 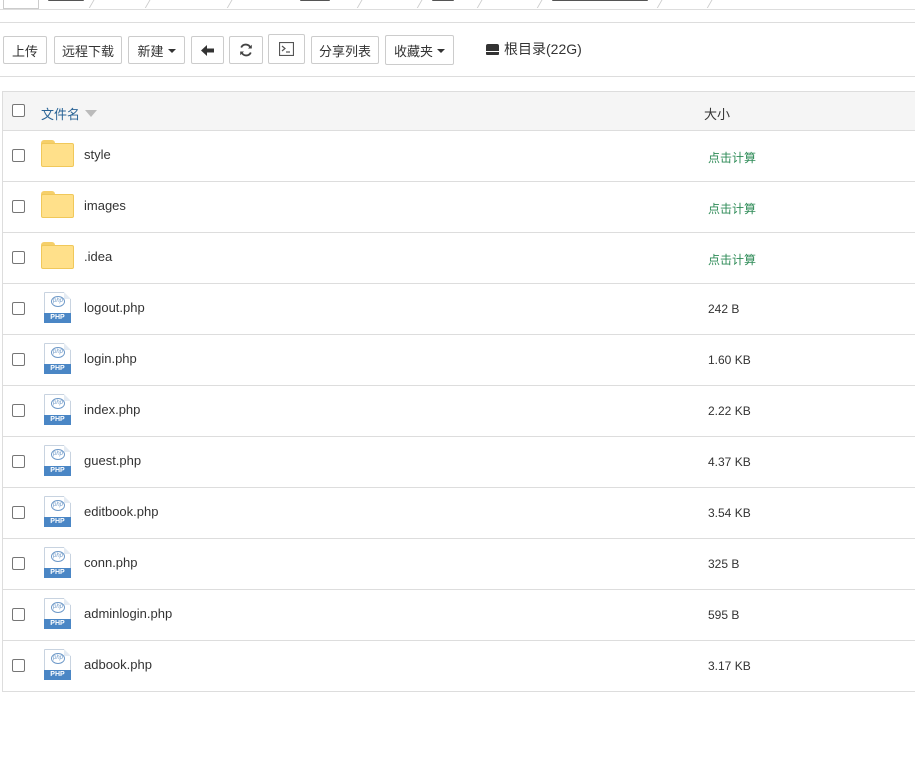 What do you see at coordinates (724, 309) in the screenshot?
I see `file-size: 242 B` at bounding box center [724, 309].